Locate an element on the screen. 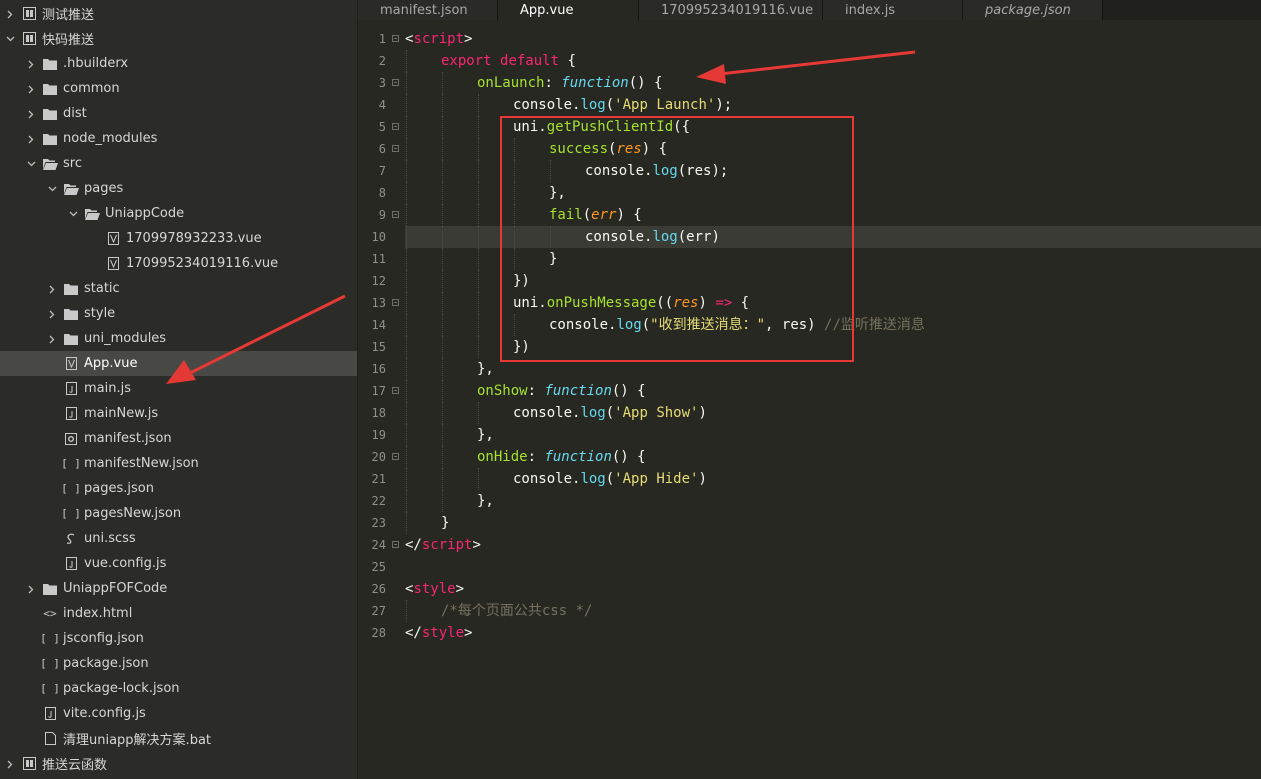 This screenshot has width=1261, height=779. code-line: 15}) is located at coordinates (809, 347).